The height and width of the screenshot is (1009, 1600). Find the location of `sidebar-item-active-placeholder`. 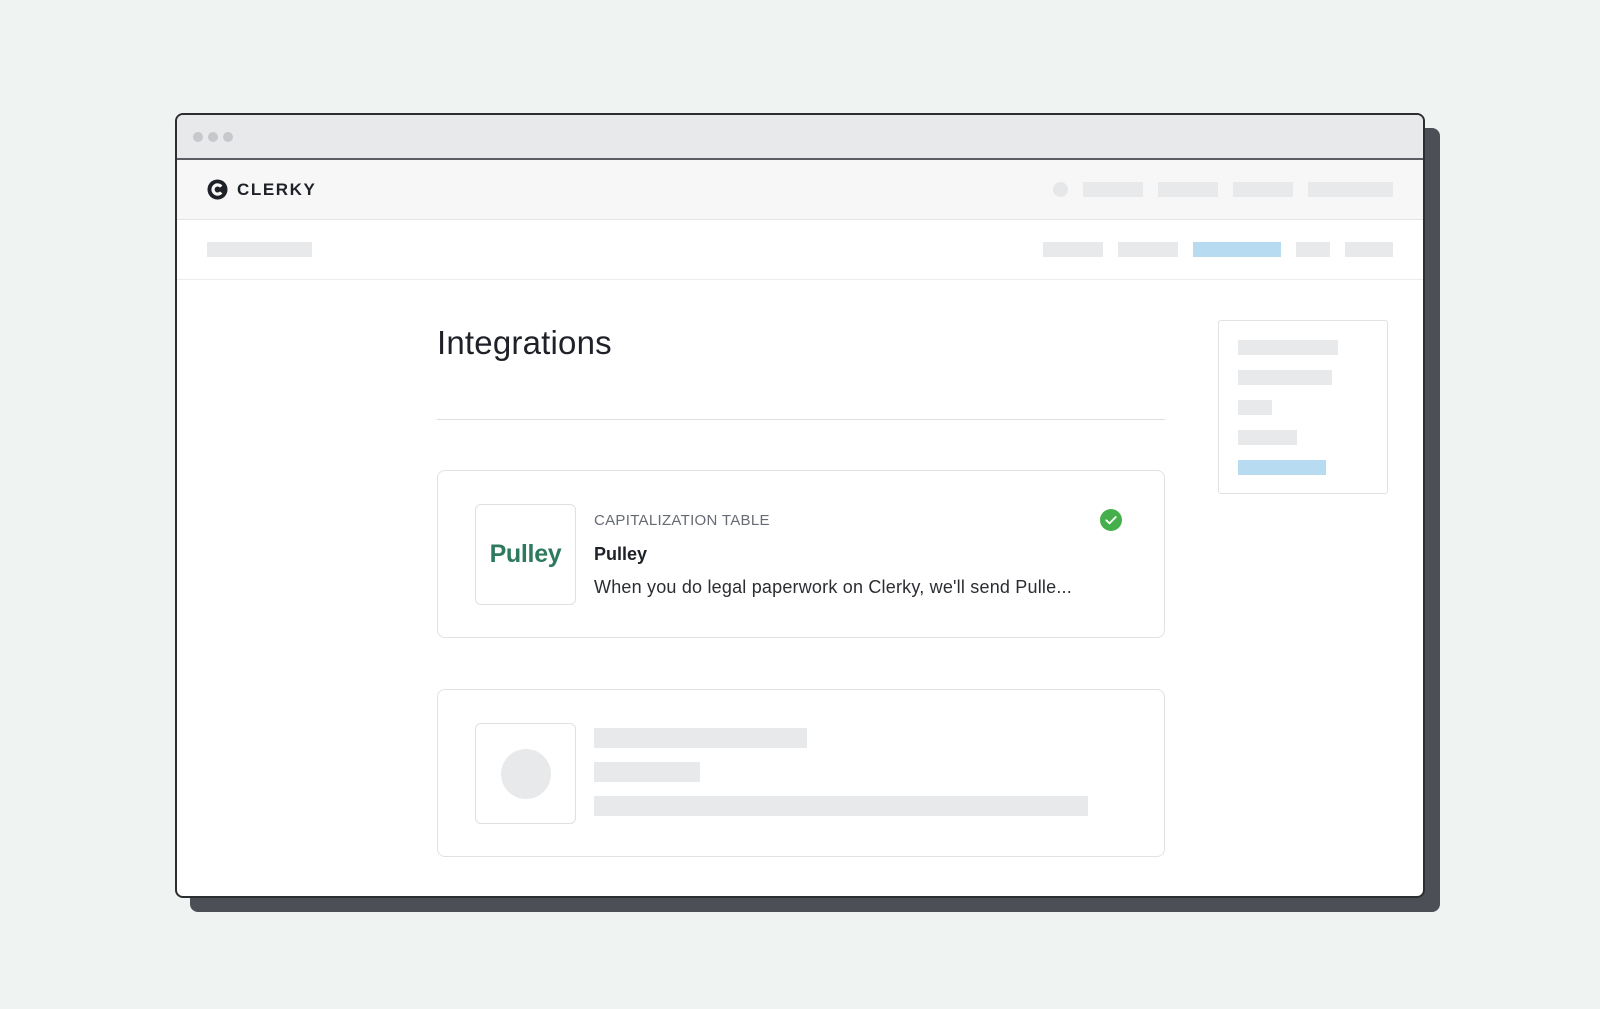

sidebar-item-active-placeholder is located at coordinates (1282, 467).